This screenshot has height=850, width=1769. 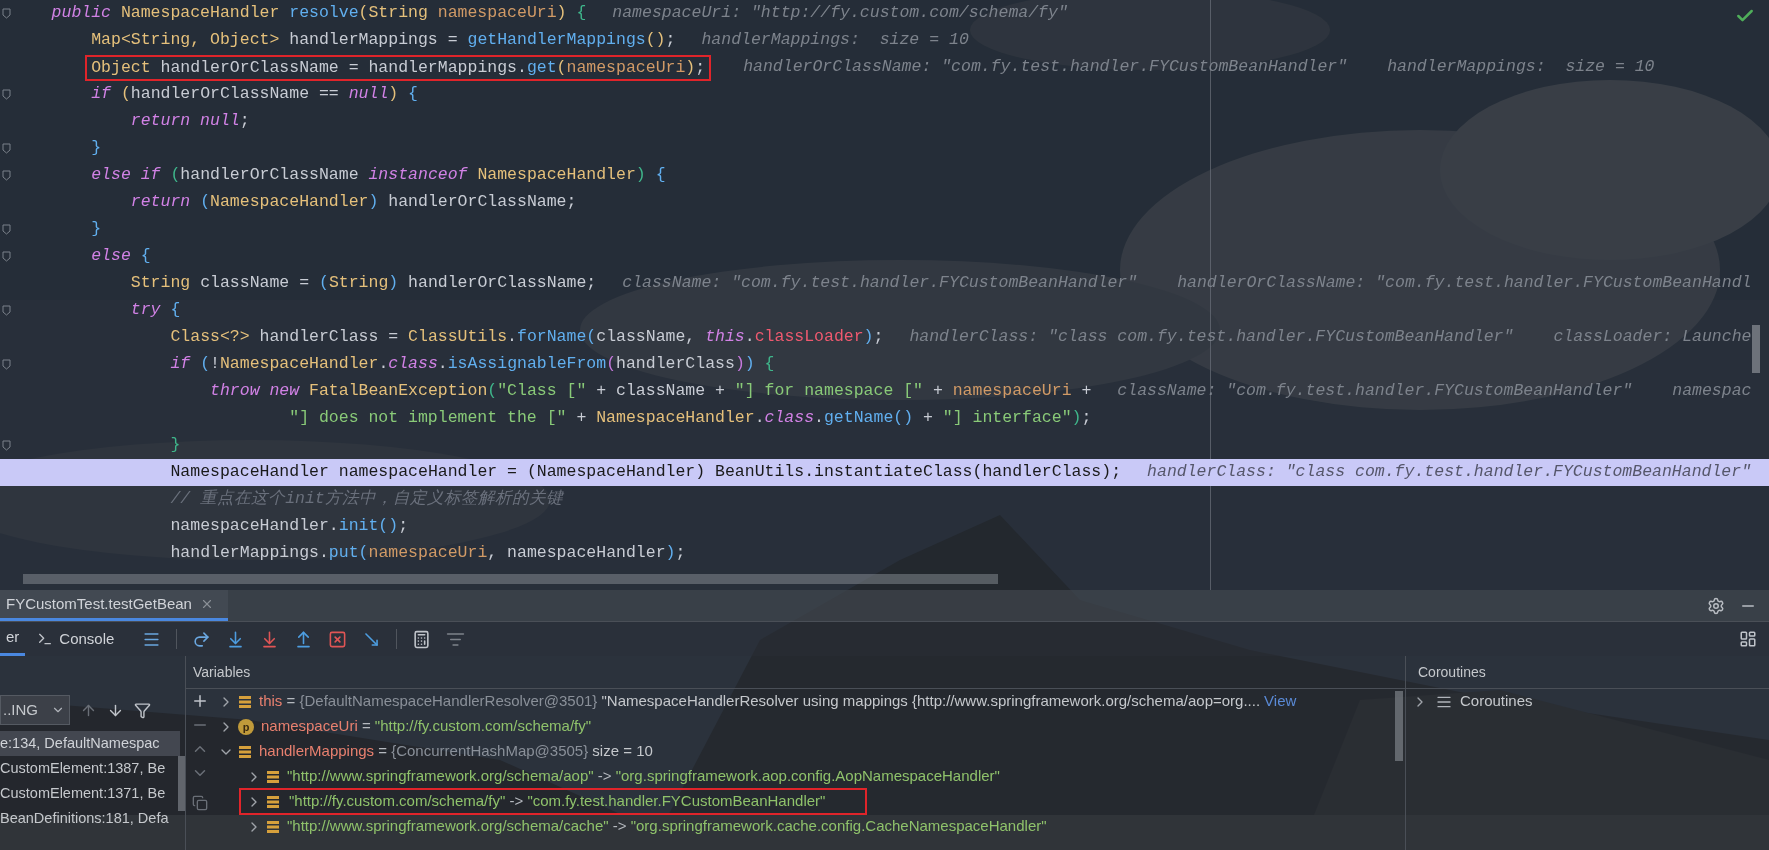 I want to click on code-line: else {, so click(x=121, y=256).